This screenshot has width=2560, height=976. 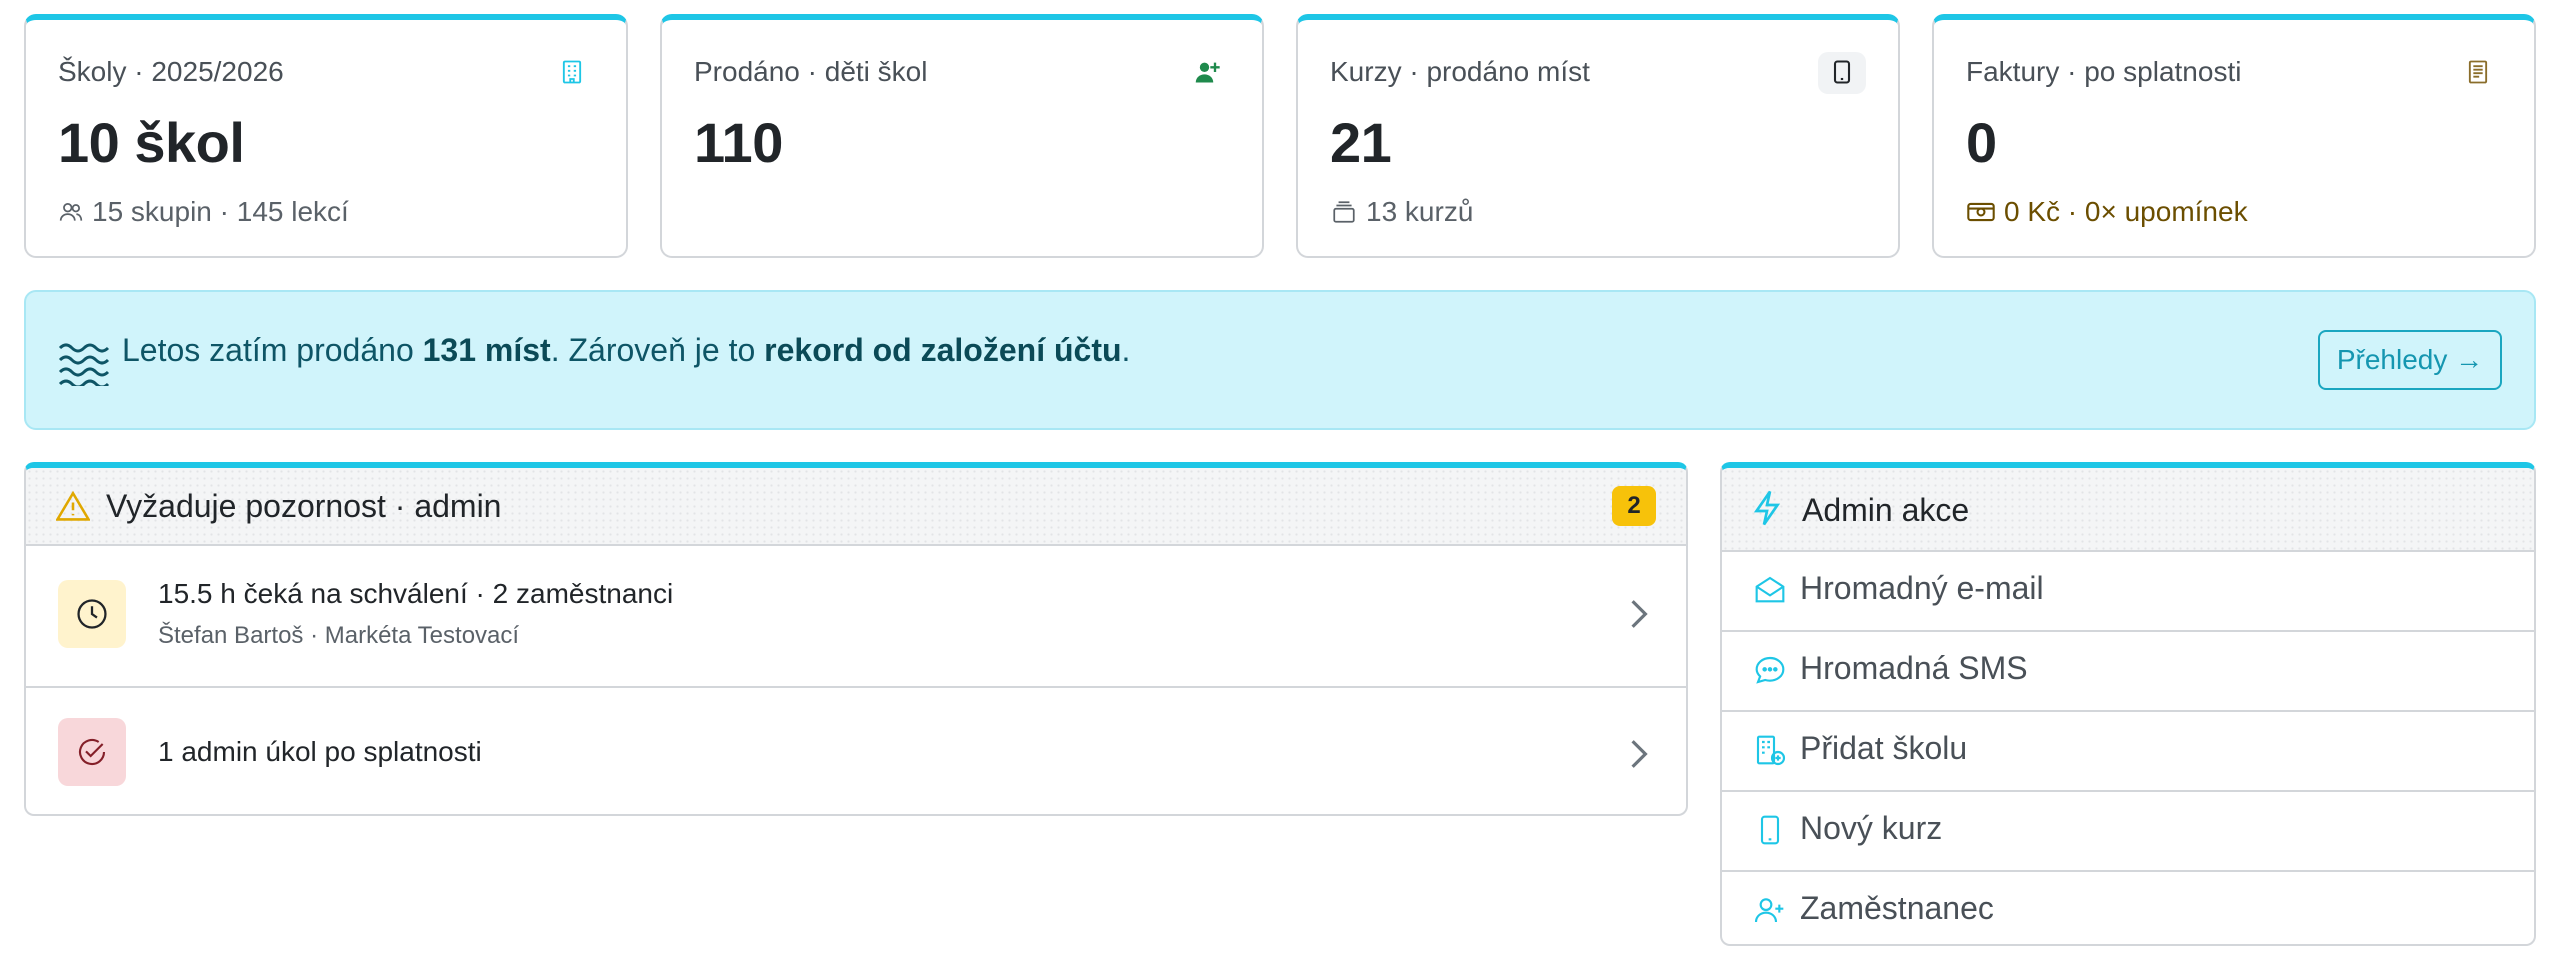 What do you see at coordinates (2128, 751) in the screenshot?
I see `action-add-school: Přidat školu` at bounding box center [2128, 751].